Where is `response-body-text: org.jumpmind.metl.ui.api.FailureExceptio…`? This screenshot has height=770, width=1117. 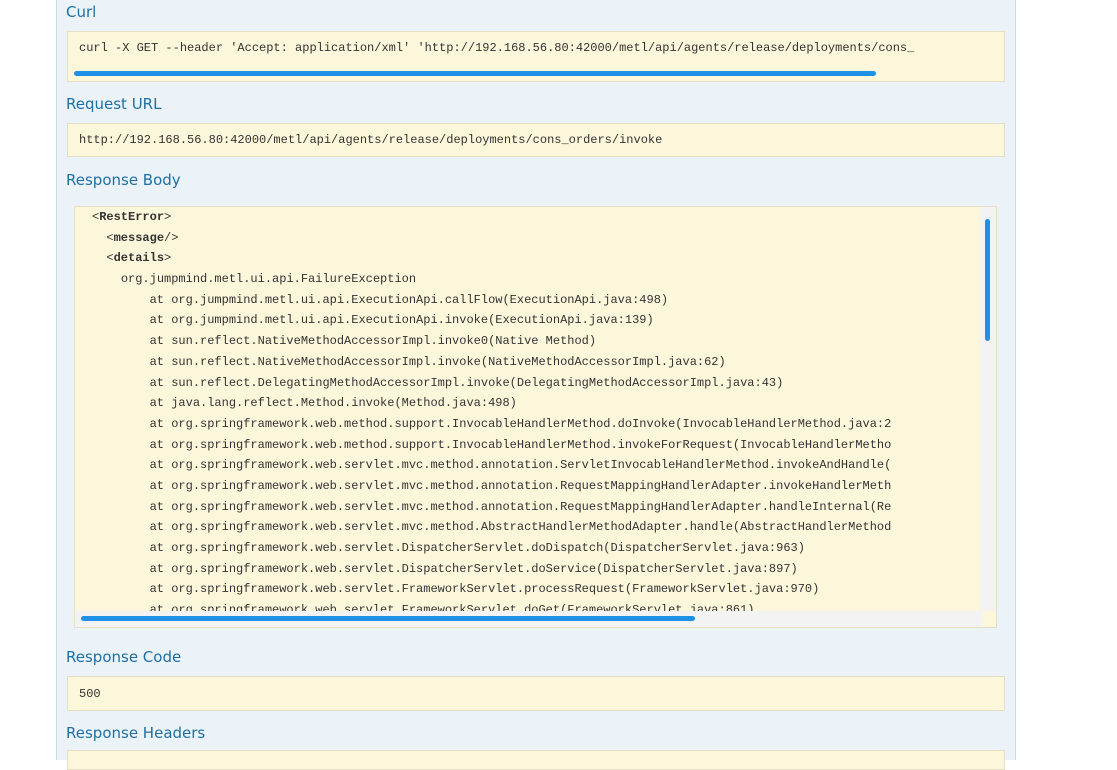 response-body-text: org.jumpmind.metl.ui.api.FailureExceptio… is located at coordinates (268, 279).